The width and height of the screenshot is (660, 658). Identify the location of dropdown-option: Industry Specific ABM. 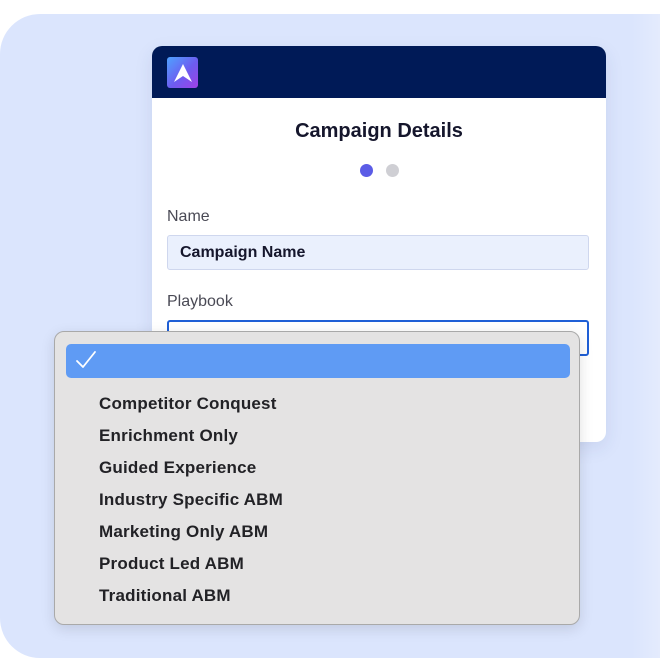
(191, 500).